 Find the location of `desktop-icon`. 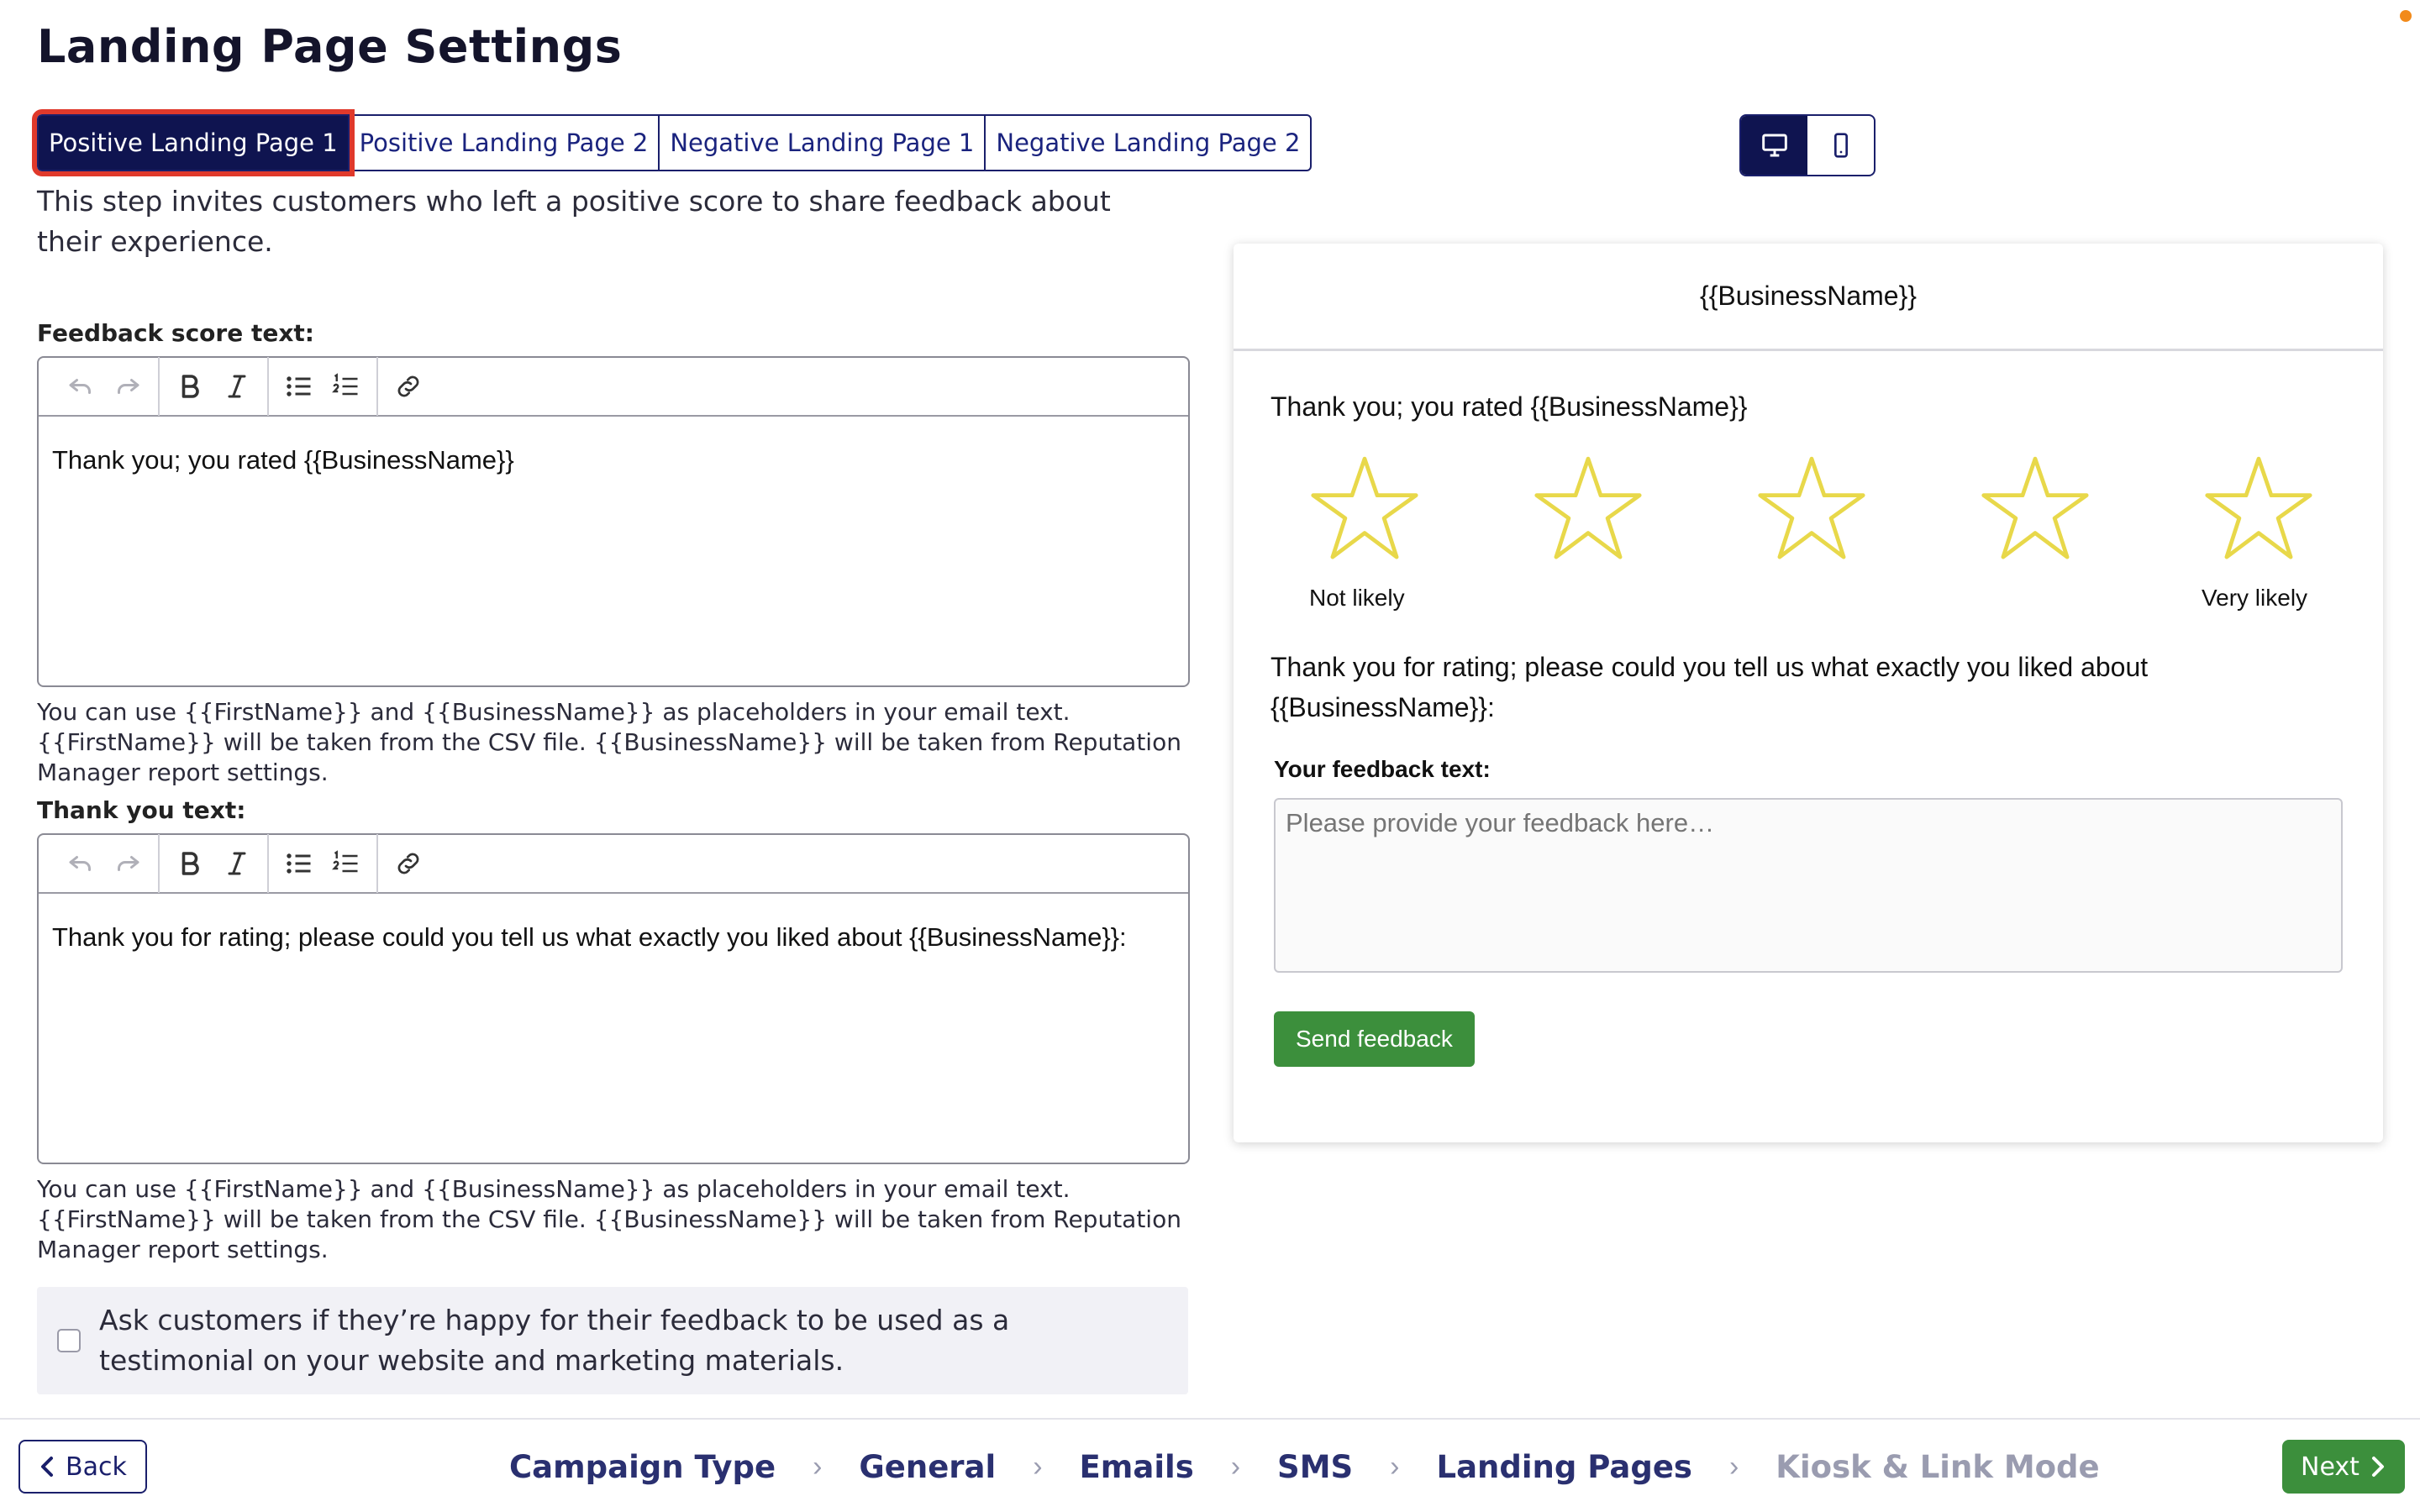

desktop-icon is located at coordinates (1774, 145).